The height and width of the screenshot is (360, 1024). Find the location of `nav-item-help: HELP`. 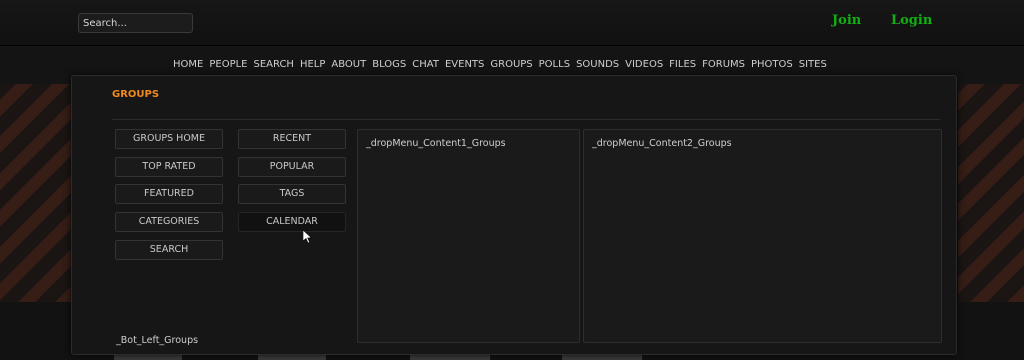

nav-item-help: HELP is located at coordinates (312, 64).